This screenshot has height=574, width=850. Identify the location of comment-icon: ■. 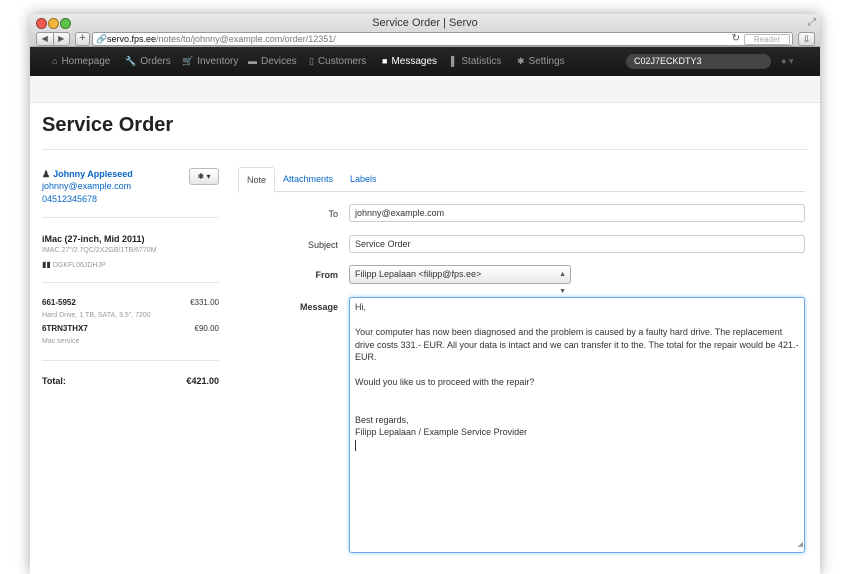
(385, 61).